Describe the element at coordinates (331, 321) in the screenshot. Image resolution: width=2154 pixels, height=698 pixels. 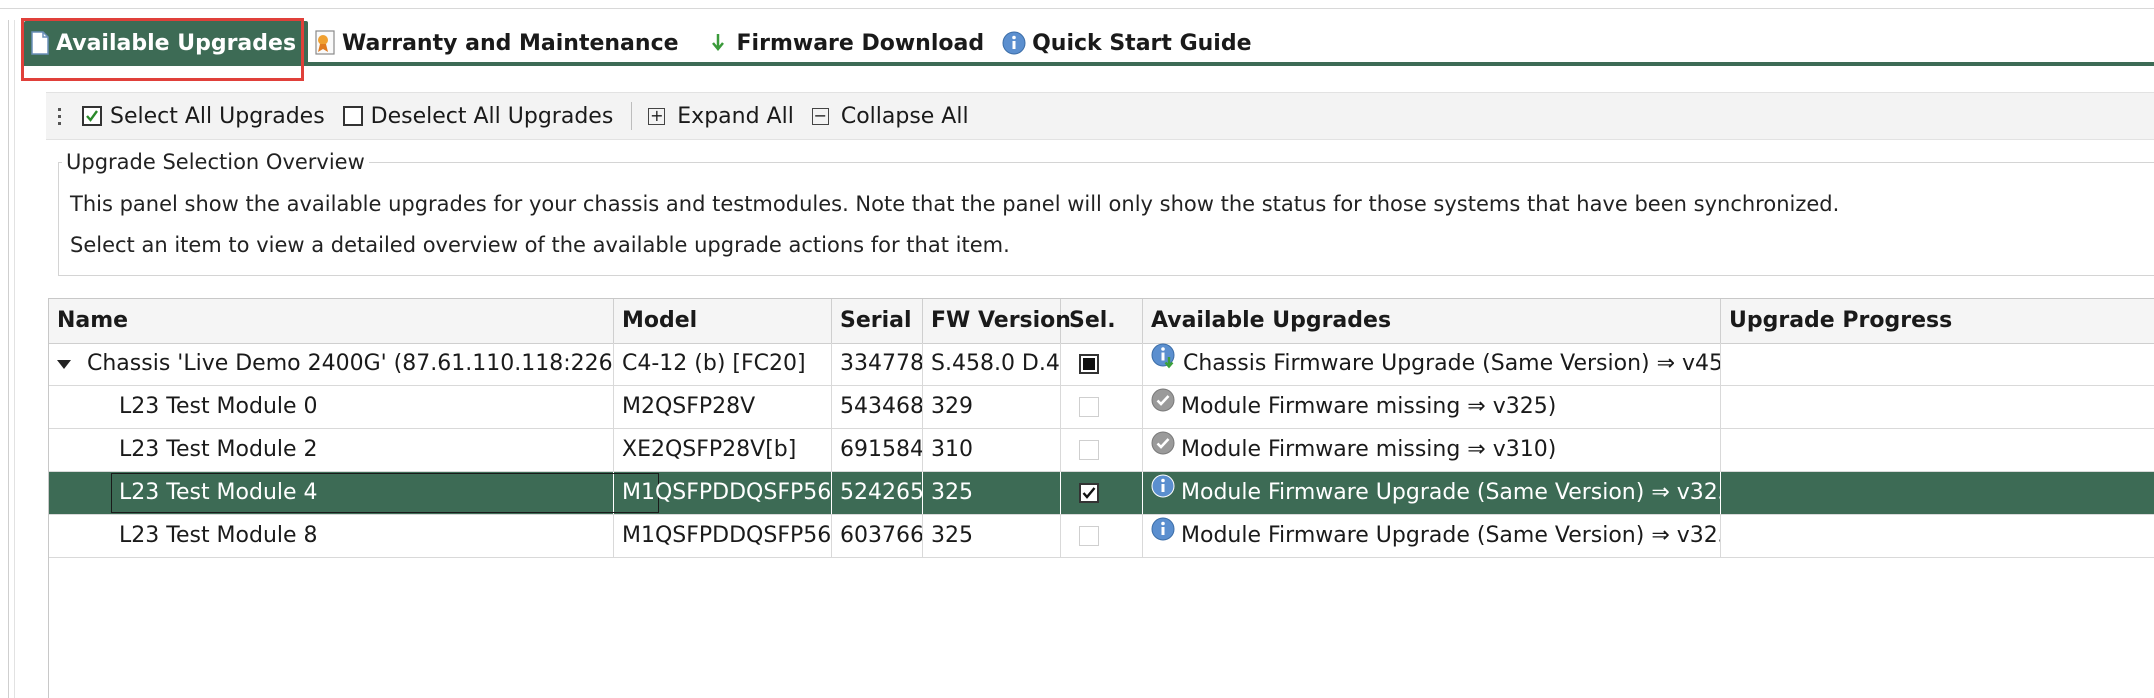
I see `column-header-name: Name` at that location.